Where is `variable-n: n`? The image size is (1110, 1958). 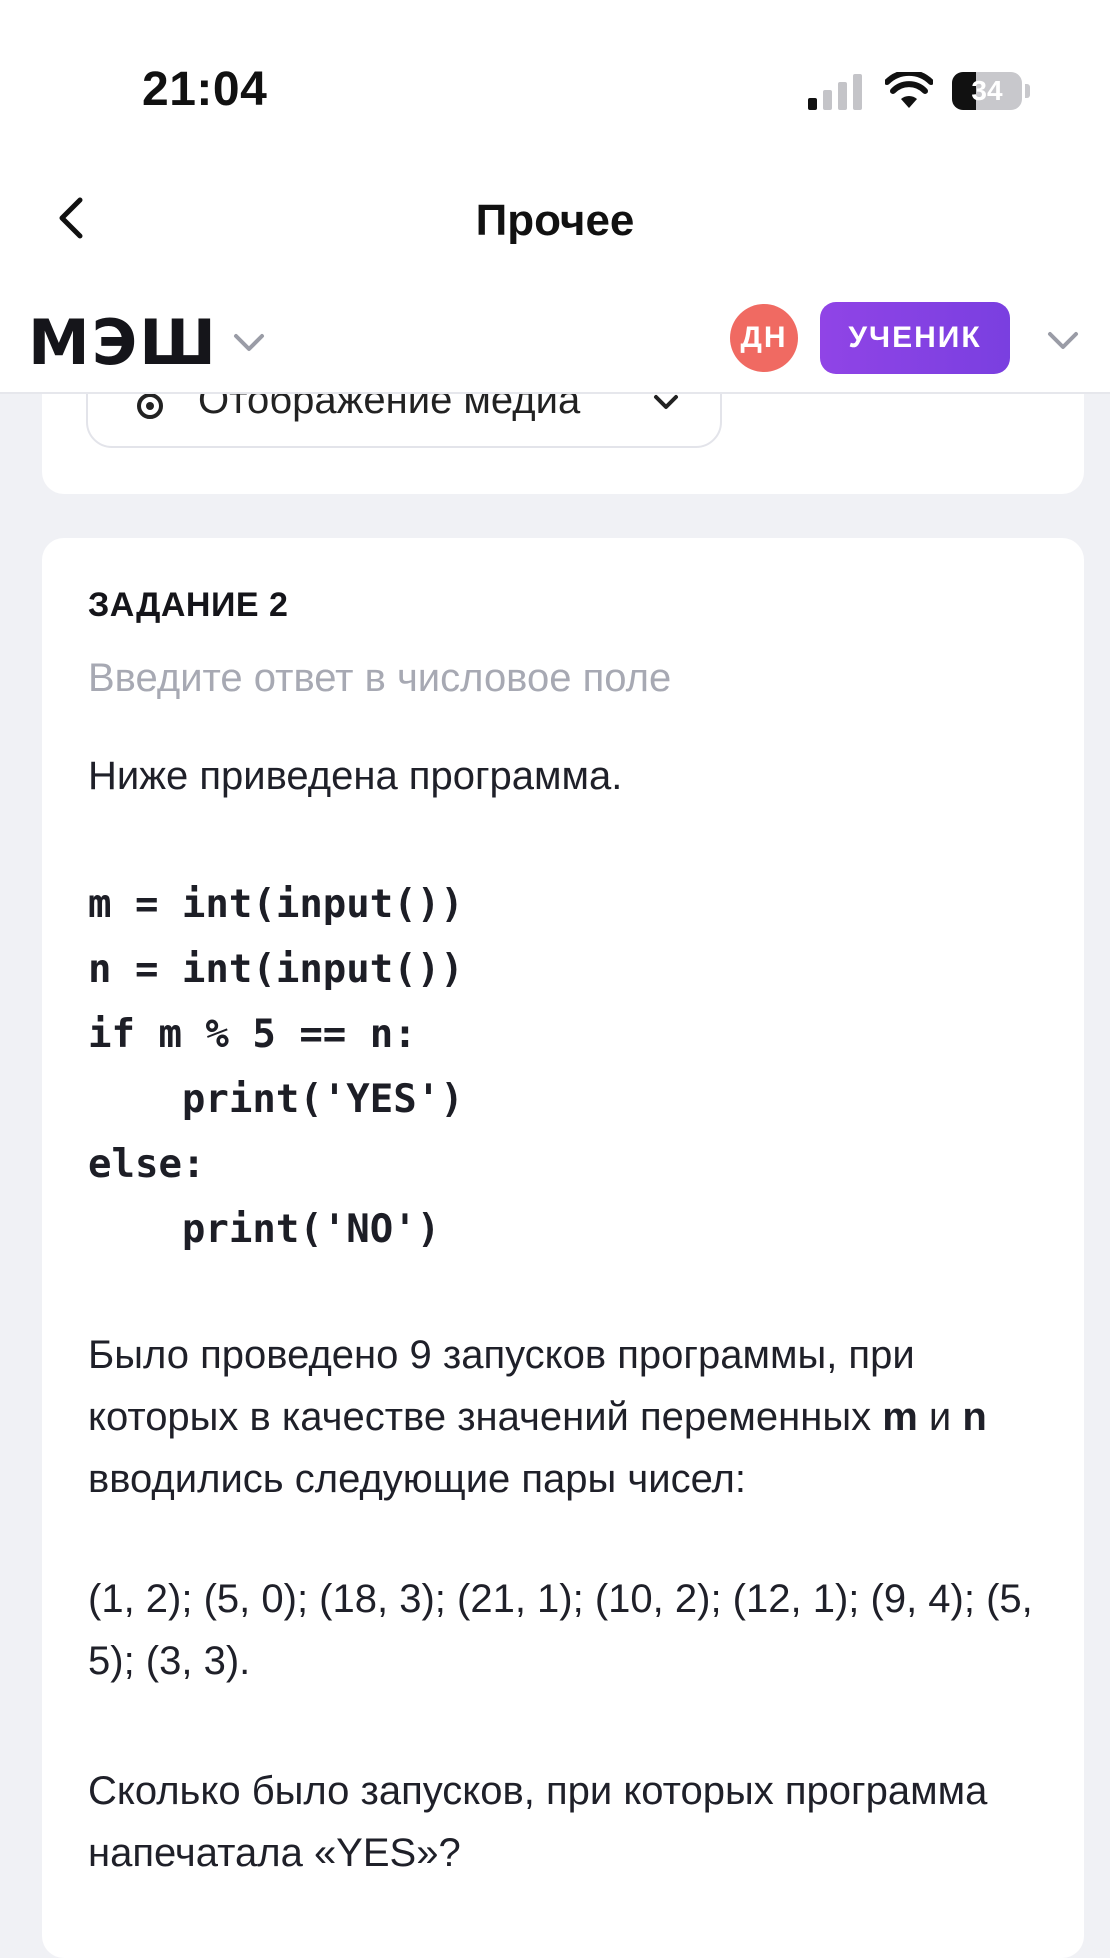 variable-n: n is located at coordinates (974, 1417).